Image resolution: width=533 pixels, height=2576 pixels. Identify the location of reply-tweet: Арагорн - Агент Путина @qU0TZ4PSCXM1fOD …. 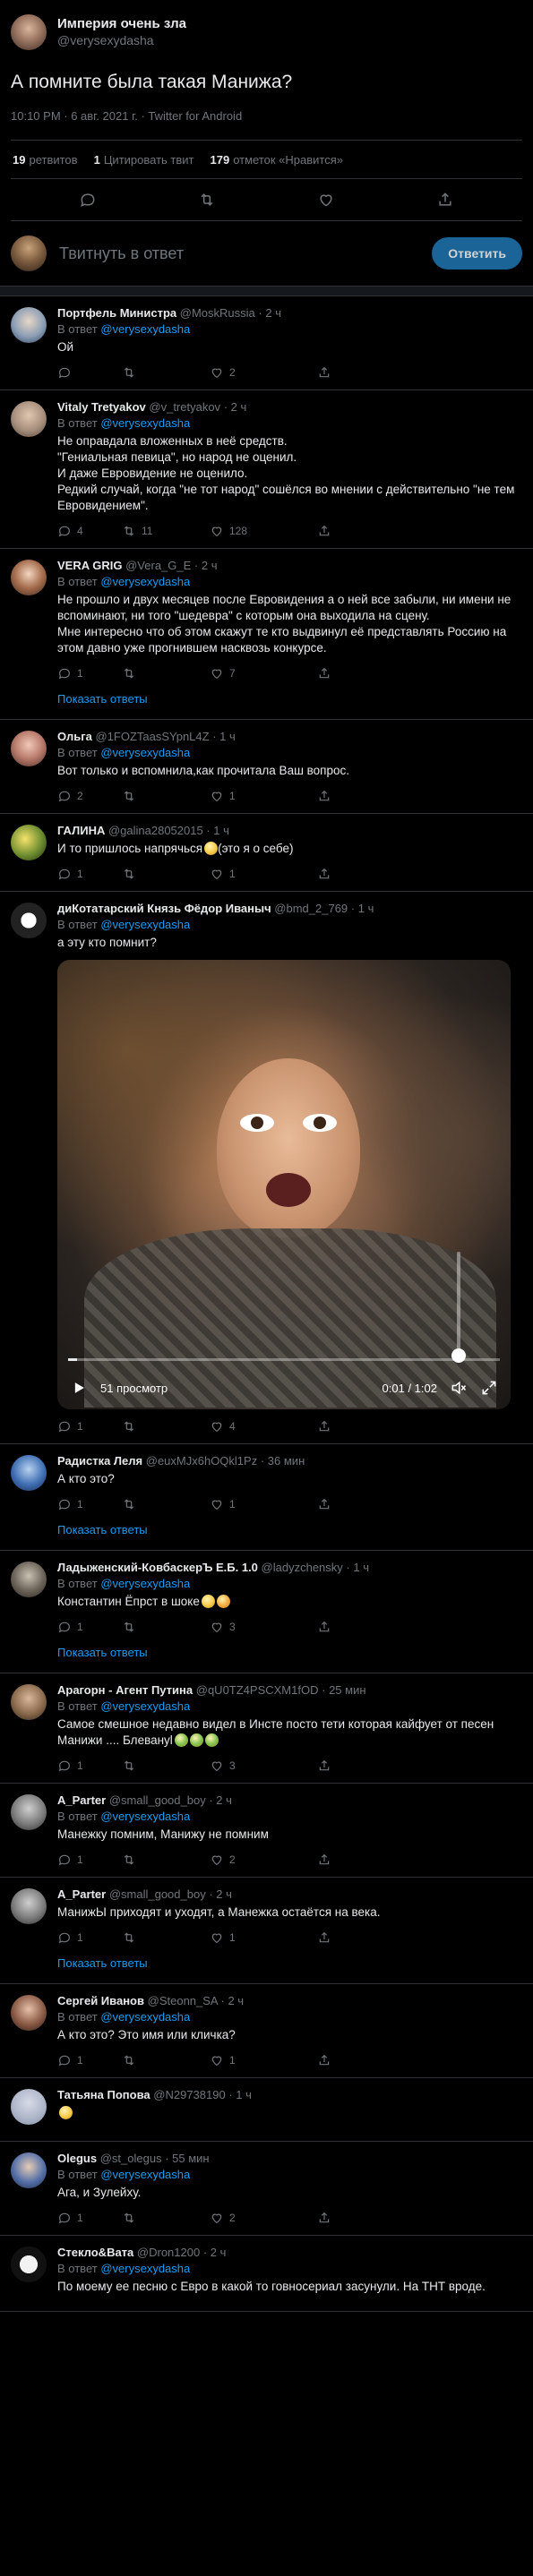
(266, 1729).